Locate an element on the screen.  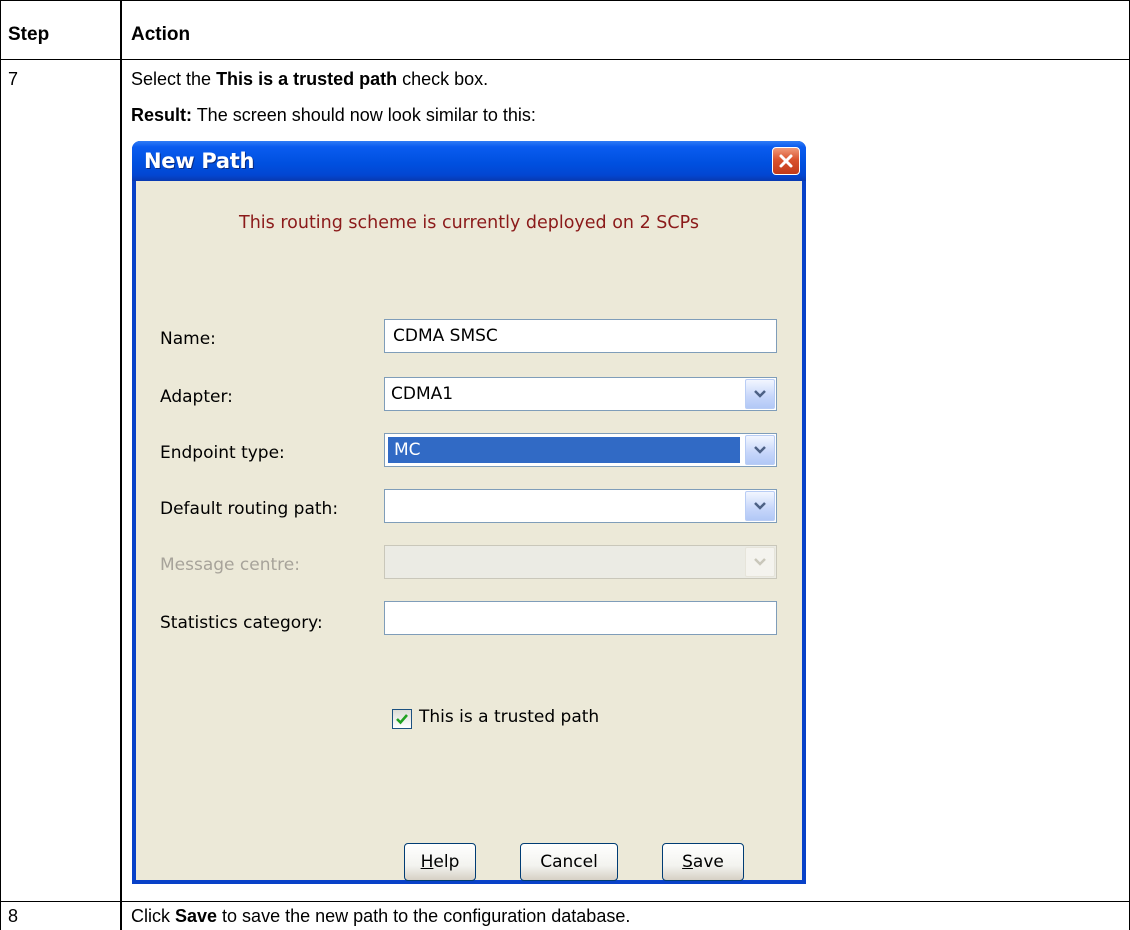
result-label: Result: is located at coordinates (162, 115).